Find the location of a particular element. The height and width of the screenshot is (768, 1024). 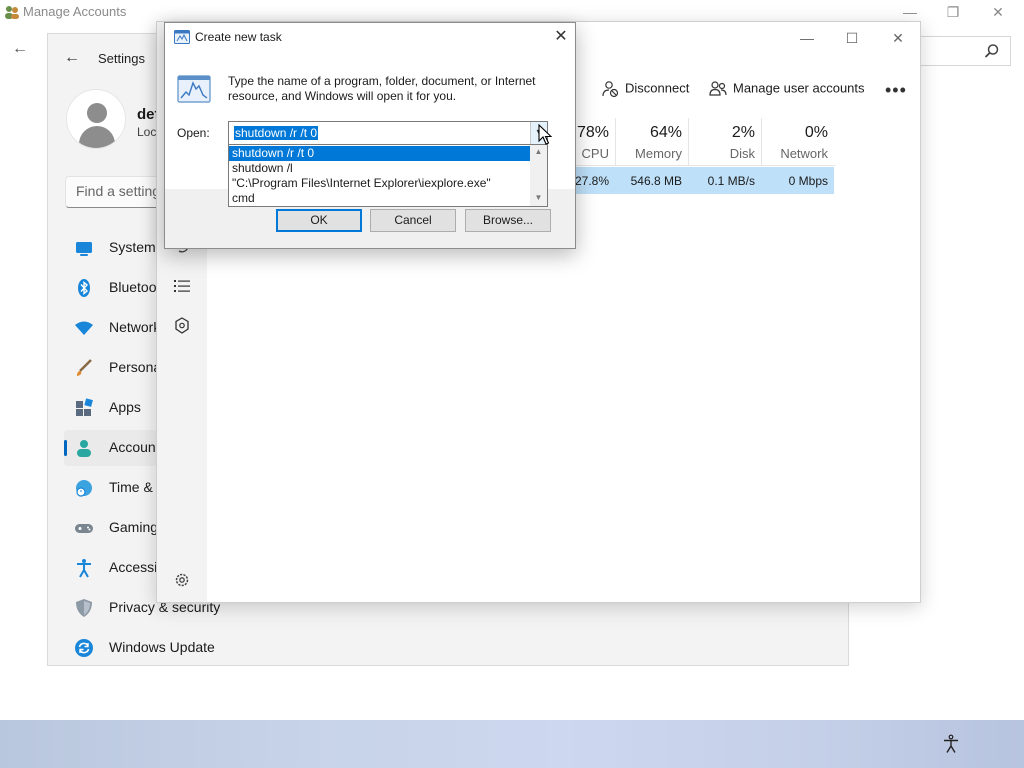

search-icon is located at coordinates (992, 51).